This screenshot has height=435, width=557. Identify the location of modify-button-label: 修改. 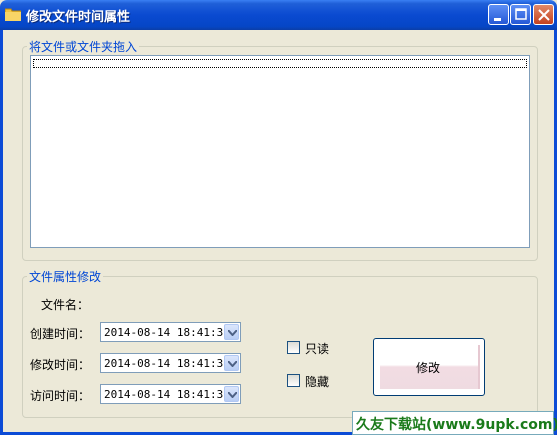
(427, 368).